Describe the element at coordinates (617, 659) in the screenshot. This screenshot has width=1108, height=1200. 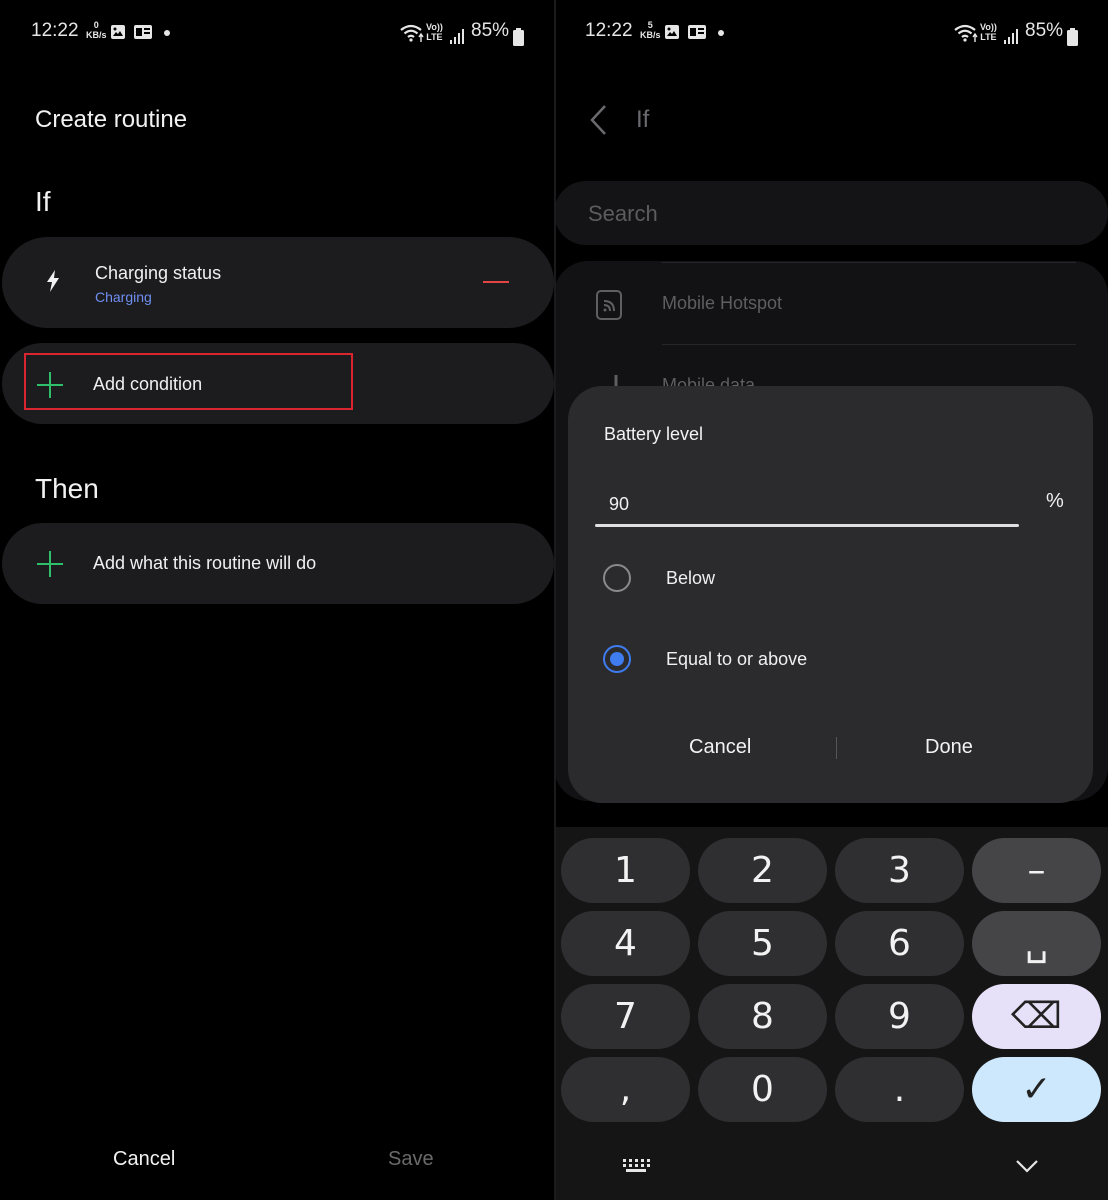
I see `radio-equal-or-above` at that location.